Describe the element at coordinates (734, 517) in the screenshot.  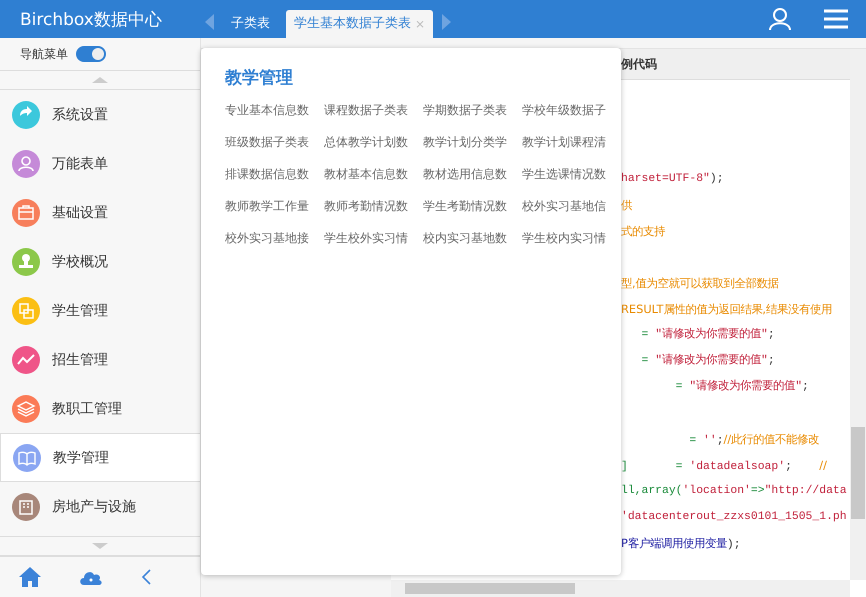
I see `code-line: 'datacenterout_zzxs0101_1505_1.ph` at that location.